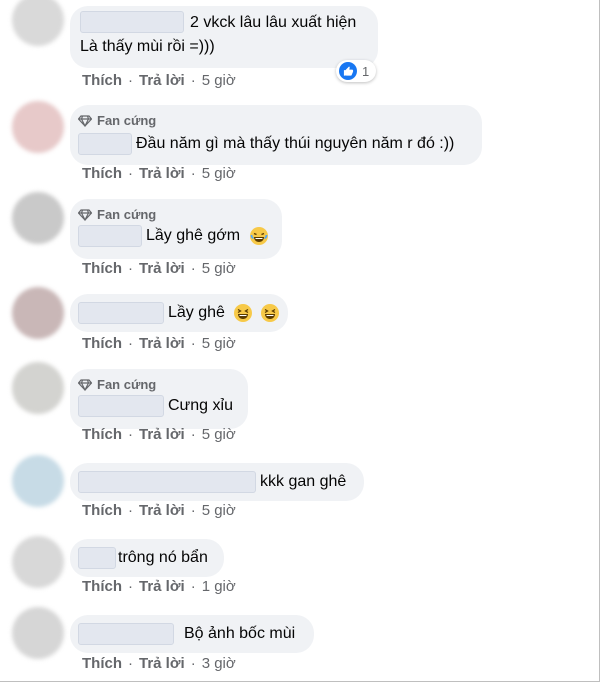 The image size is (600, 682). Describe the element at coordinates (303, 481) in the screenshot. I see `comment-text: kkk gan ghê` at that location.